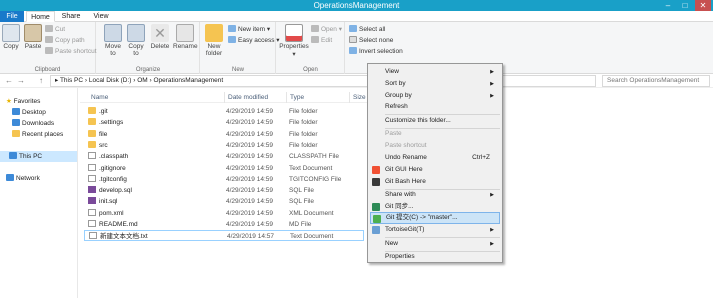  Describe the element at coordinates (326, 29) in the screenshot. I see `open-button: Open ▾` at that location.